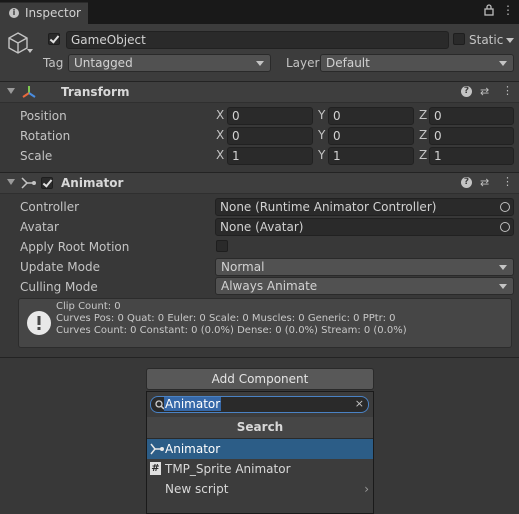 This screenshot has height=514, width=519. What do you see at coordinates (471, 136) in the screenshot?
I see `rotation-z-field: 0` at bounding box center [471, 136].